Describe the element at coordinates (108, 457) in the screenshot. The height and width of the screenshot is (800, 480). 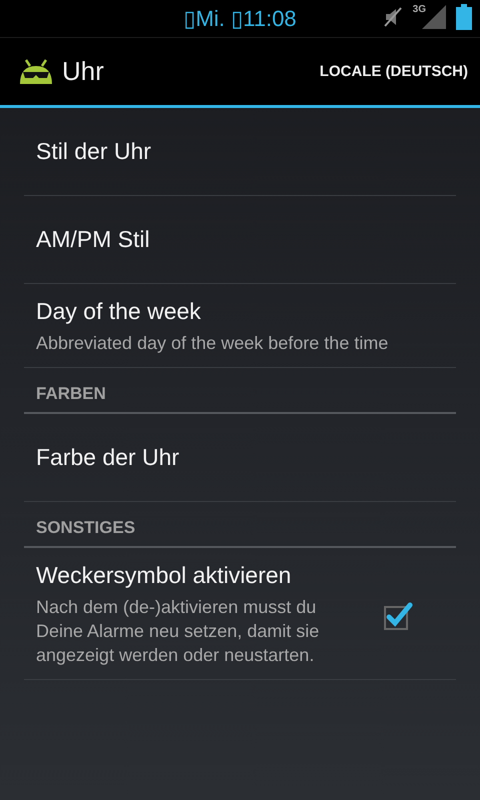
I see `preference-title: Farbe der Uhr` at that location.